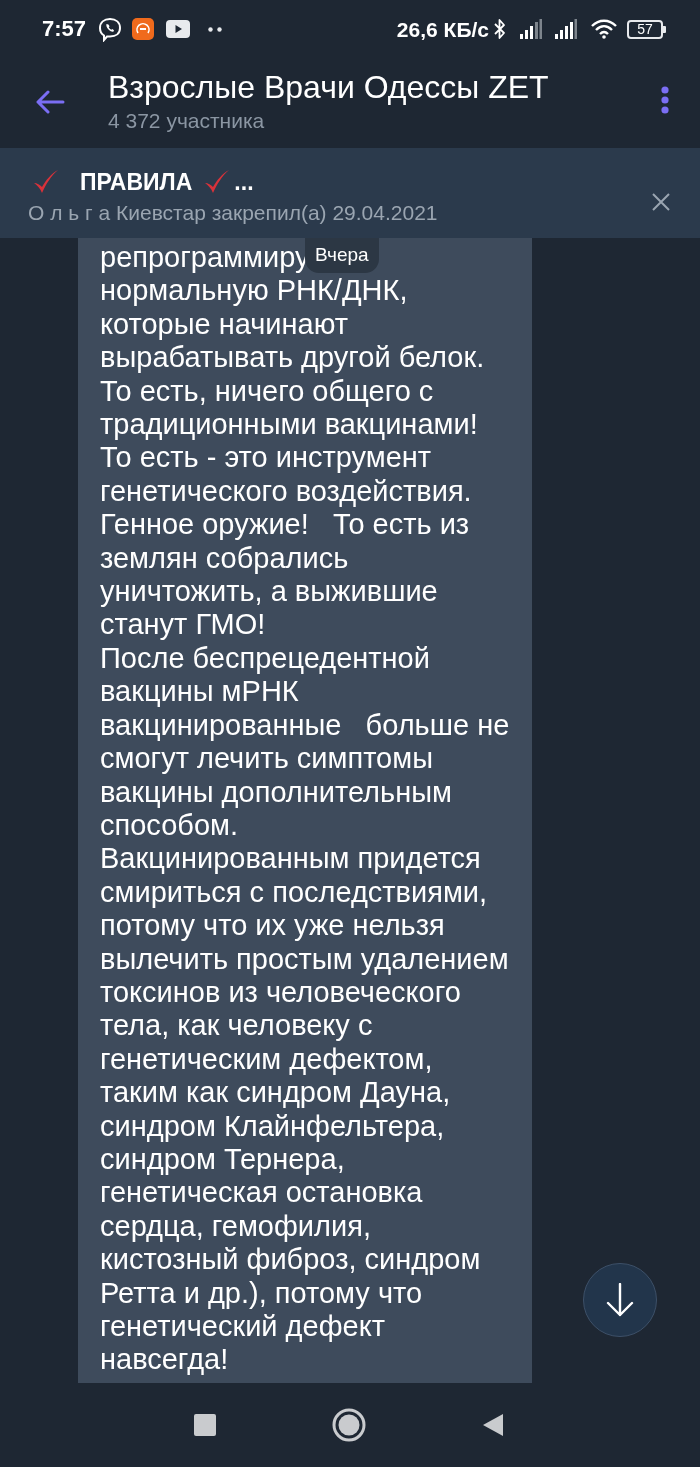 This screenshot has height=1467, width=700. Describe the element at coordinates (646, 29) in the screenshot. I see `battery-indicator: 57` at that location.